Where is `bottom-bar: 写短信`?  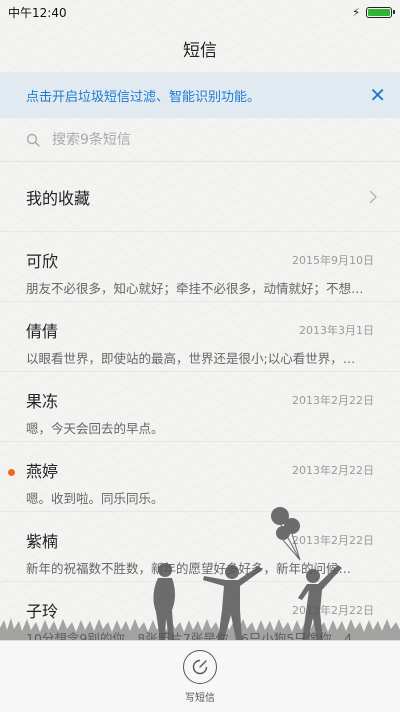
bottom-bar: 写短信 is located at coordinates (200, 676).